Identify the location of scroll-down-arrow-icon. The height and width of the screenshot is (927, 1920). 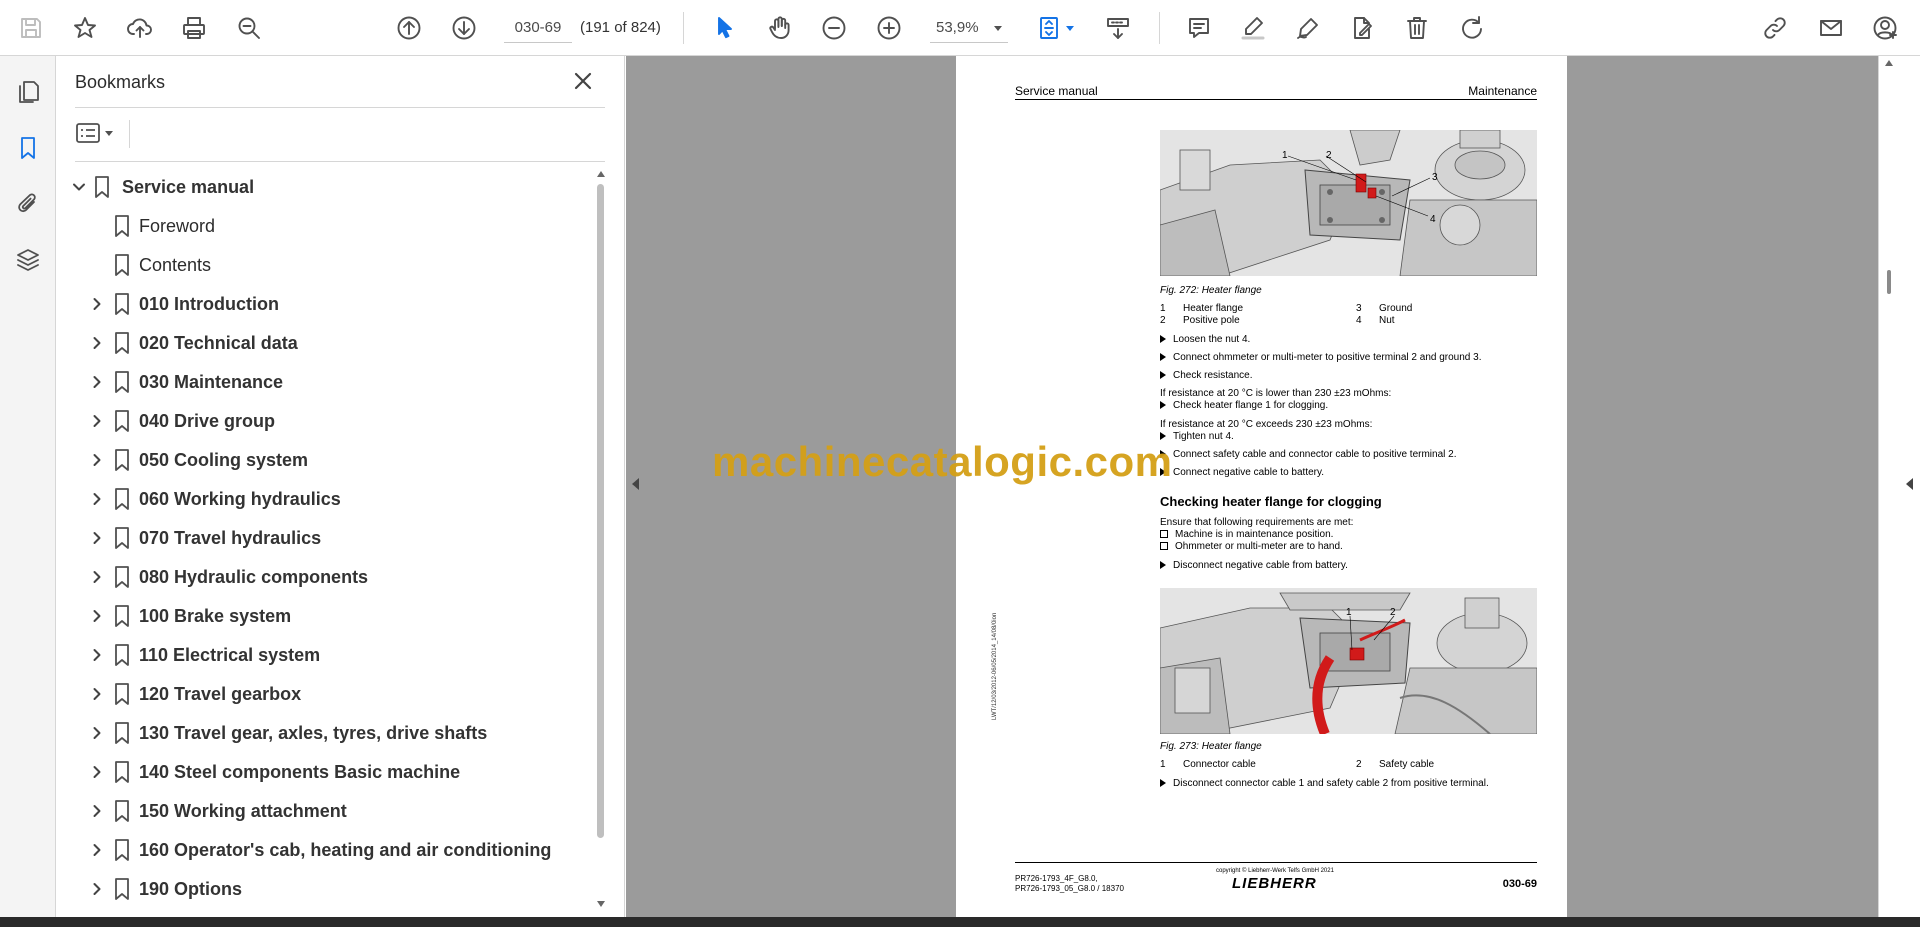
(601, 904).